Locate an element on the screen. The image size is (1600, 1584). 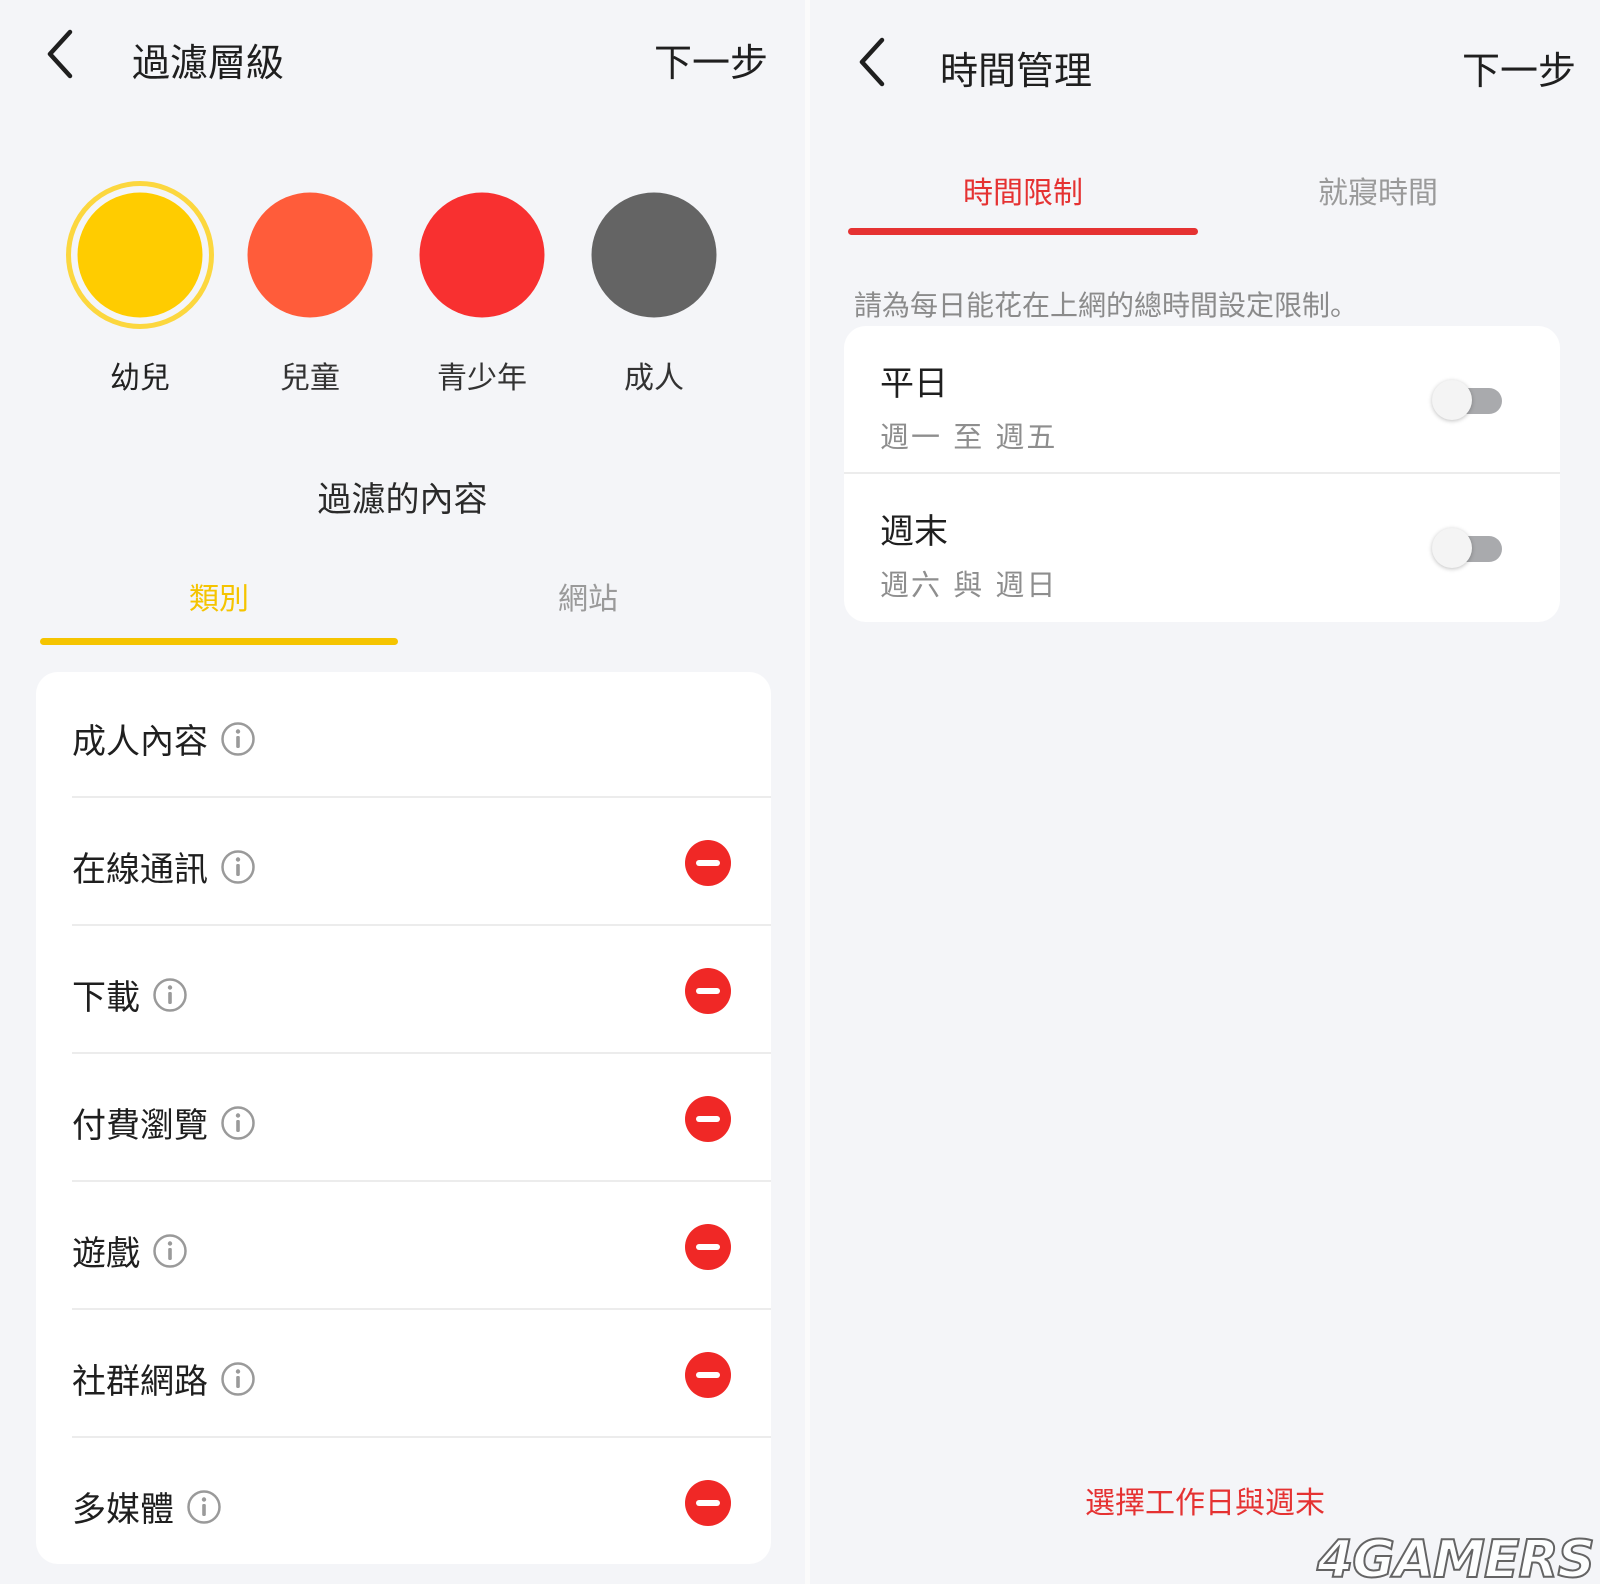
list-item: 遊戲 is located at coordinates (403, 1247).